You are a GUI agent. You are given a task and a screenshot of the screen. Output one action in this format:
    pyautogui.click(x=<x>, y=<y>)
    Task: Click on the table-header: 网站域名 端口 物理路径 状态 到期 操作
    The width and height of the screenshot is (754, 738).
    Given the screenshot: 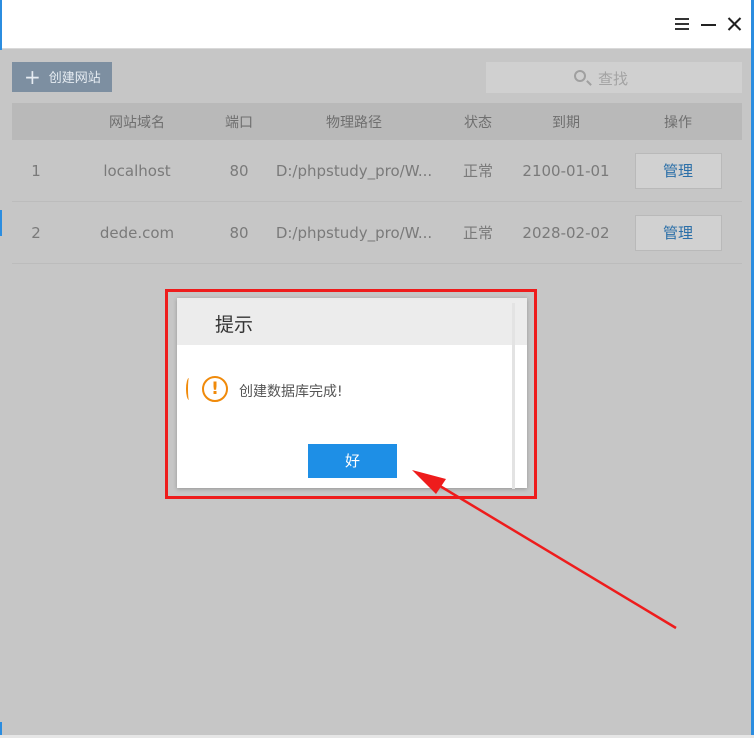 What is the action you would take?
    pyautogui.click(x=377, y=121)
    